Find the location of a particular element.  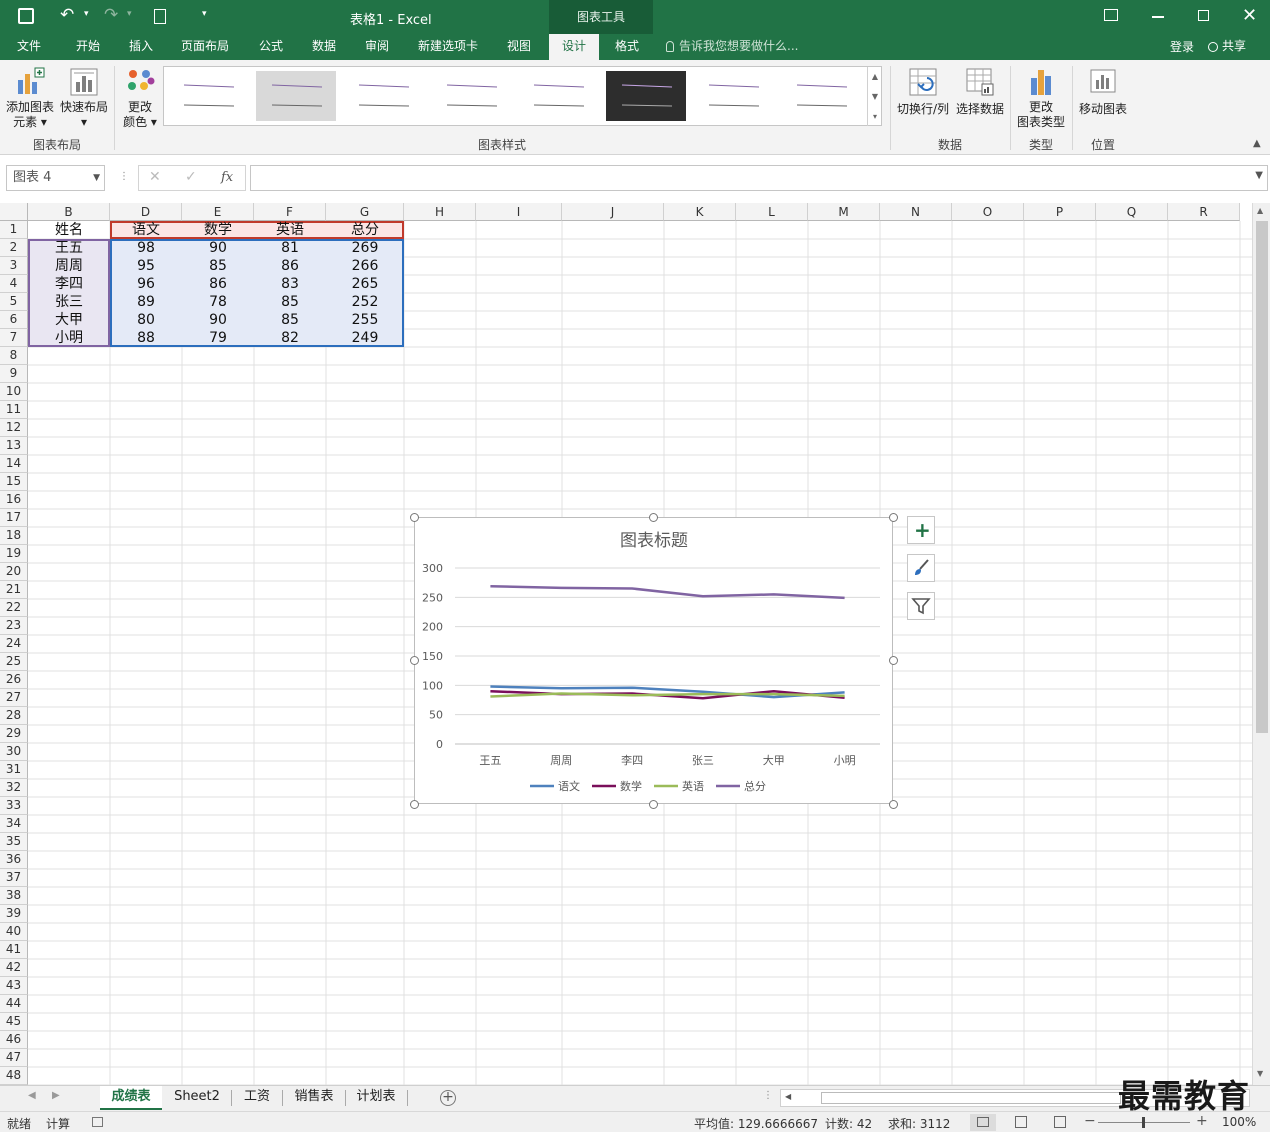

collapse-ribbon-icon: ▲ is located at coordinates (1257, 143).